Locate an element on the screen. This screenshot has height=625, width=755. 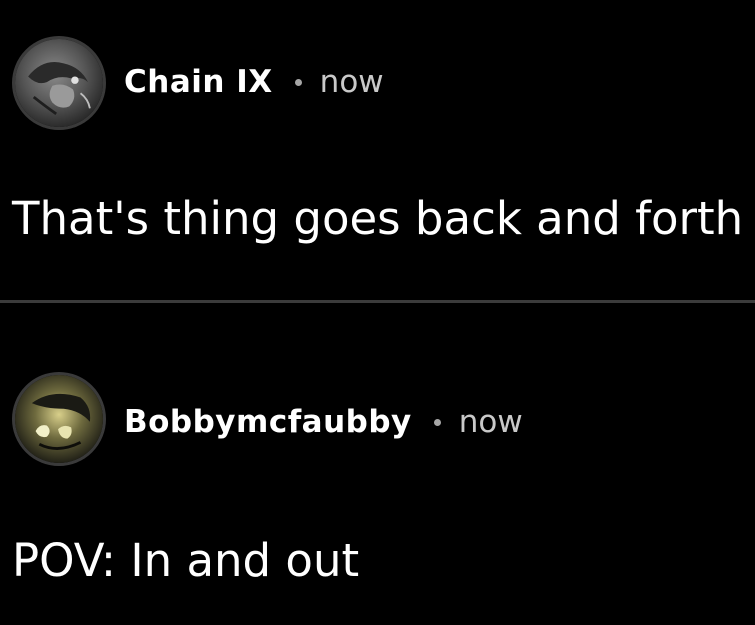
comment-header: Chain IX now is located at coordinates (254, 82).